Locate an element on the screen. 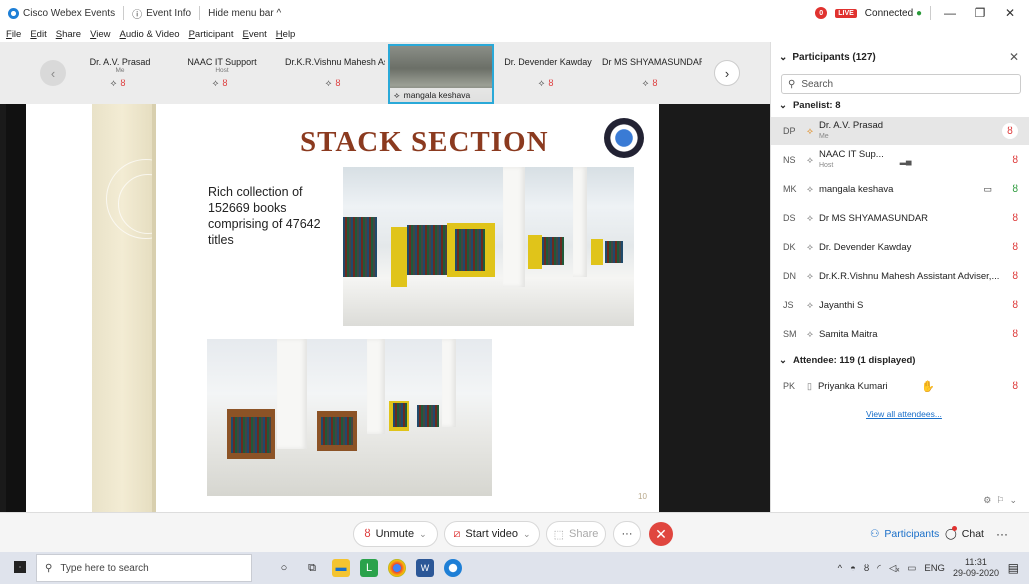 This screenshot has width=1029, height=584. participants-panel-header: ⌄ Participants (127) is located at coordinates (900, 57).